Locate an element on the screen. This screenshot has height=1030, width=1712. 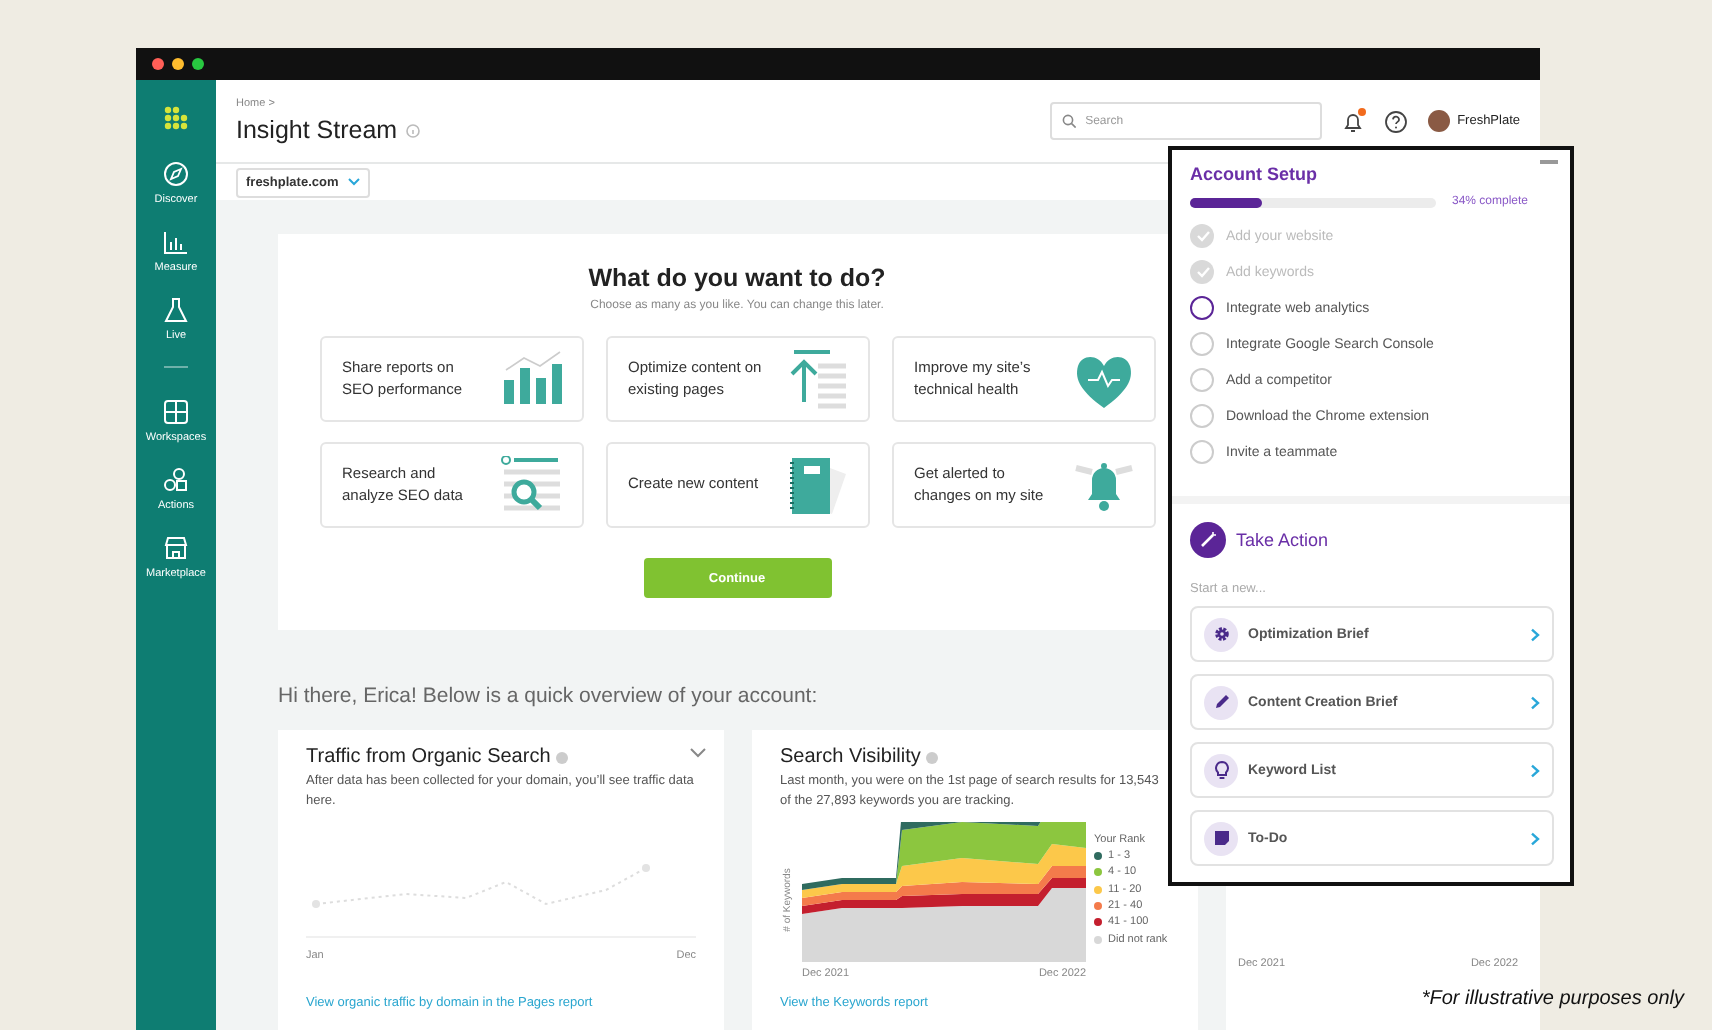
card-title: Search Visibility is located at coordinates (850, 757).